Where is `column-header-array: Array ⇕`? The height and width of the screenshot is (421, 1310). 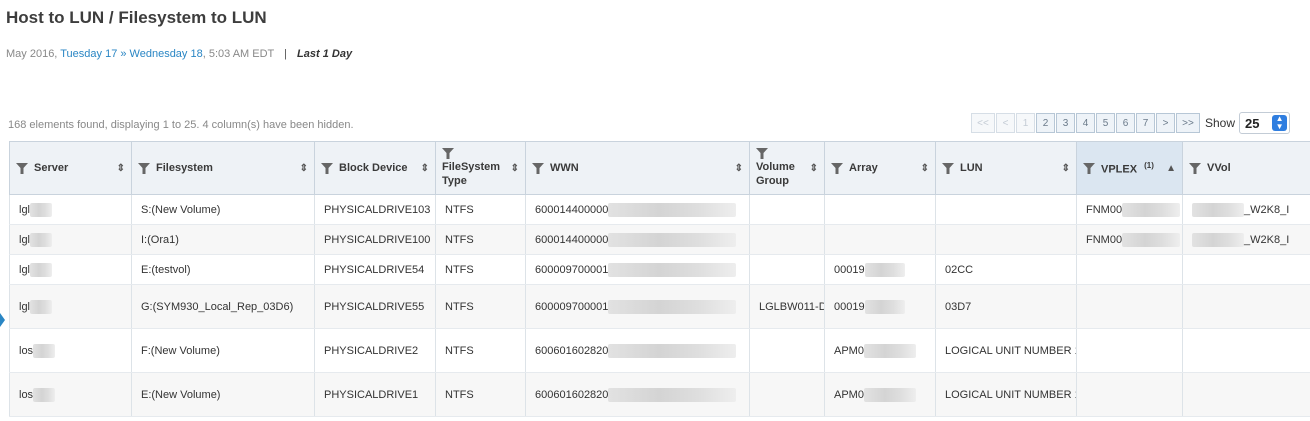 column-header-array: Array ⇕ is located at coordinates (880, 168).